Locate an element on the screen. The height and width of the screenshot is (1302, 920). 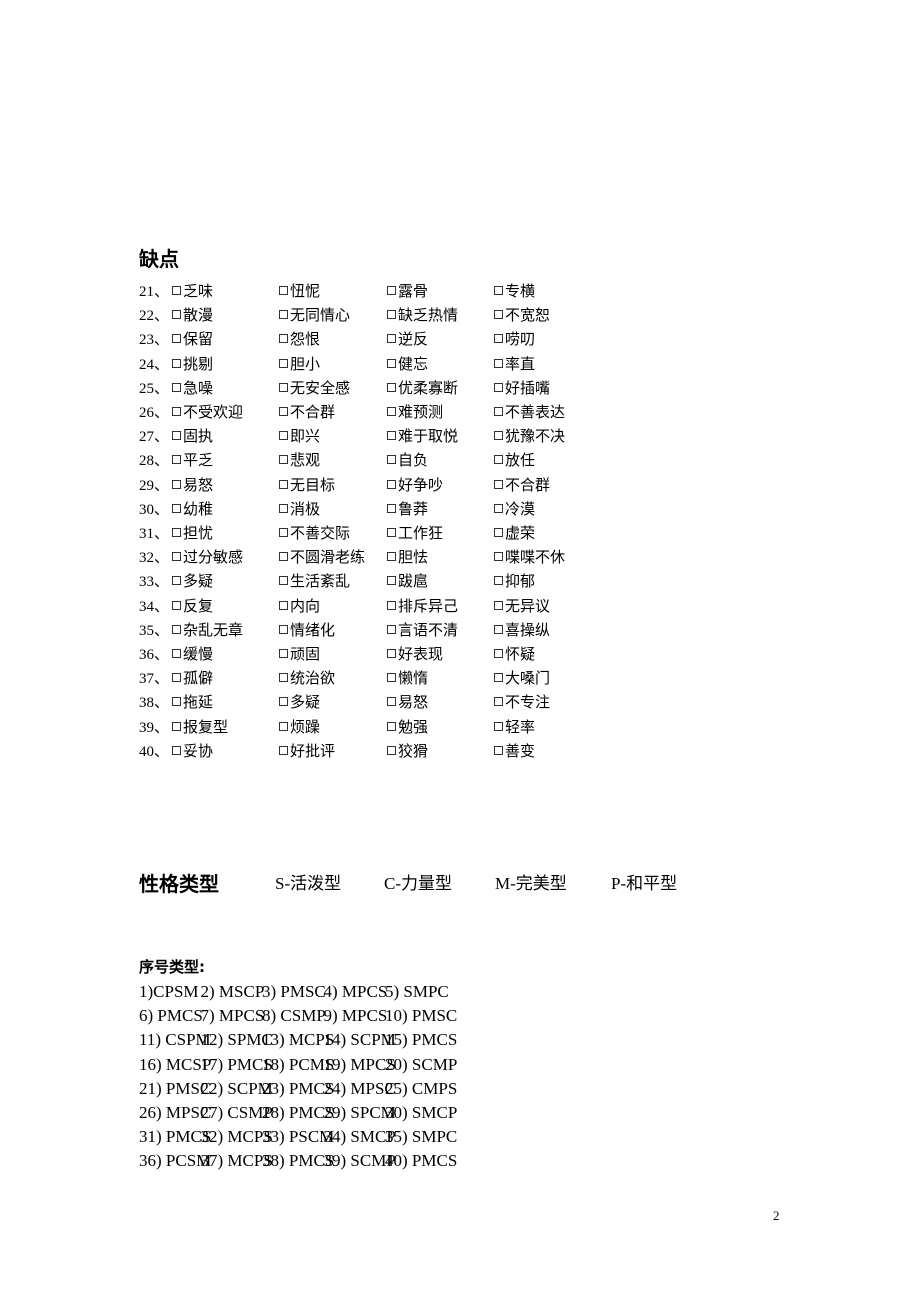
weakness-option: 逆反 is located at coordinates (407, 340).